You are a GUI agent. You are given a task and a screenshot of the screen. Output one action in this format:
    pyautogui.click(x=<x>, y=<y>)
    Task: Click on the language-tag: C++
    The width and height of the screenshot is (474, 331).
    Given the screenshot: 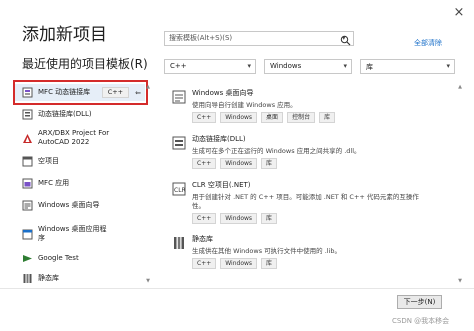 What is the action you would take?
    pyautogui.click(x=115, y=92)
    